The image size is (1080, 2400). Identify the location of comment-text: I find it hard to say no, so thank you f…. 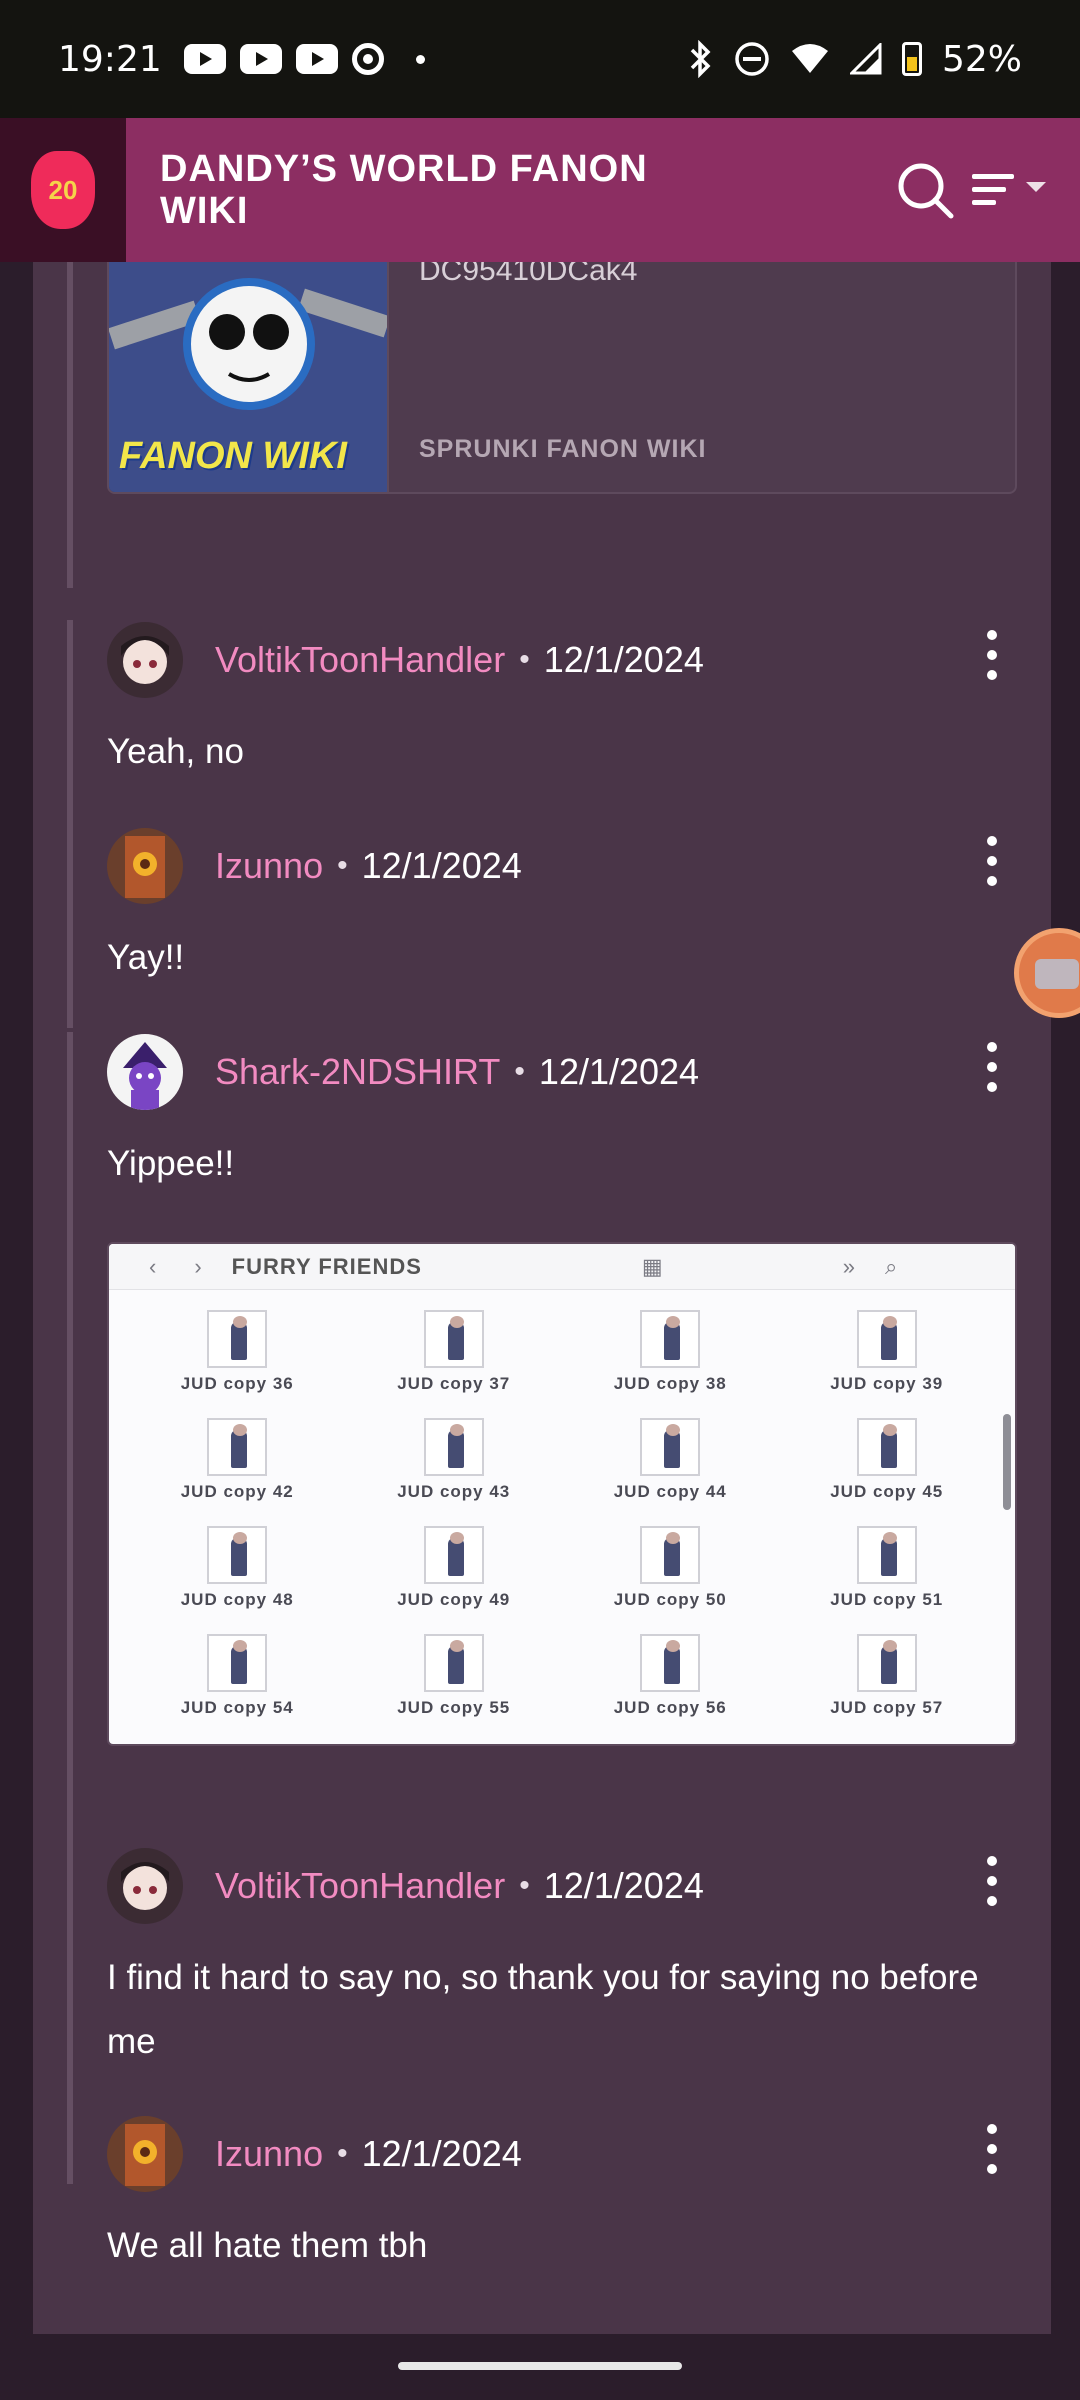
(543, 2009).